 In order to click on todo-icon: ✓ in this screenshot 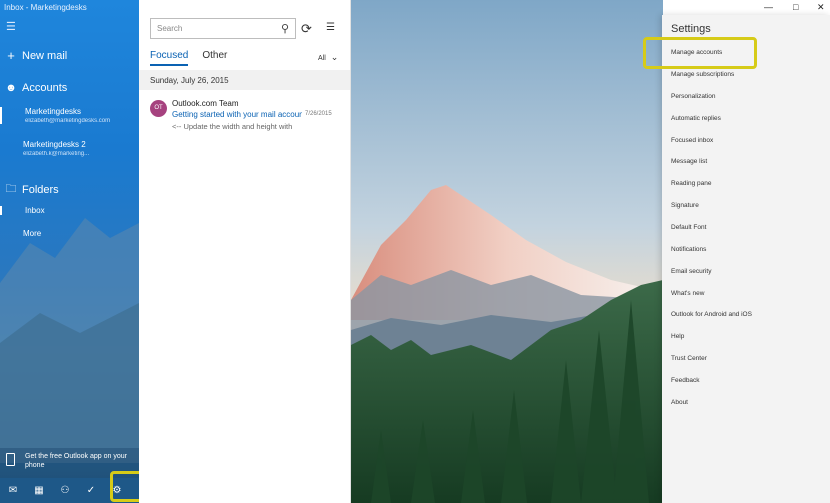, I will do `click(91, 490)`.